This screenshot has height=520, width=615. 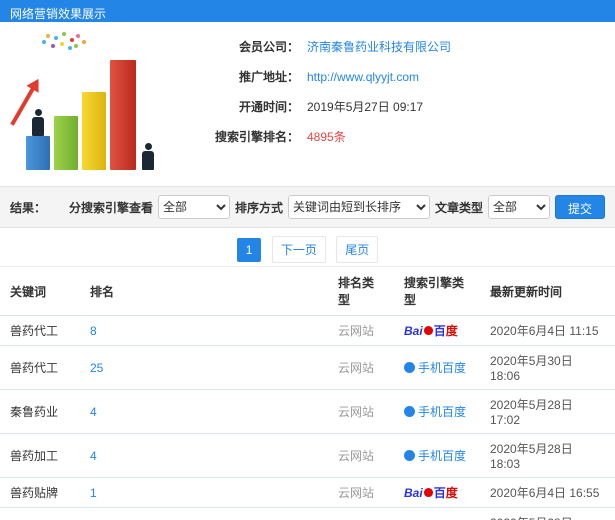 What do you see at coordinates (204, 367) in the screenshot?
I see `rank-cell: 25` at bounding box center [204, 367].